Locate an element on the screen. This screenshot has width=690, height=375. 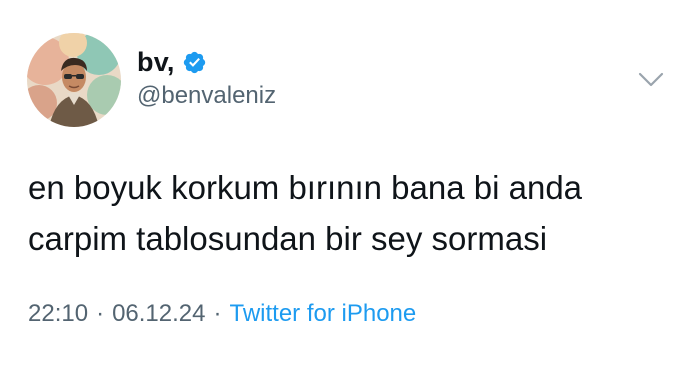
tweet-text-line: carpim tablosundan bir sey sormasi is located at coordinates (288, 238).